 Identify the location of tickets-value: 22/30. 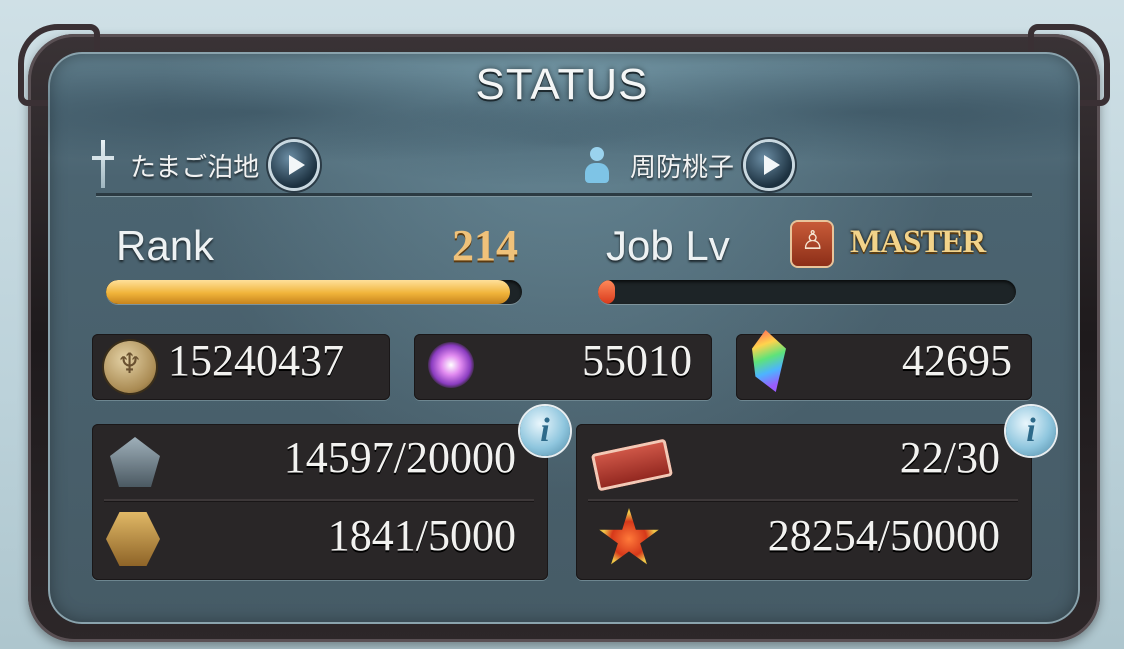
(949, 457).